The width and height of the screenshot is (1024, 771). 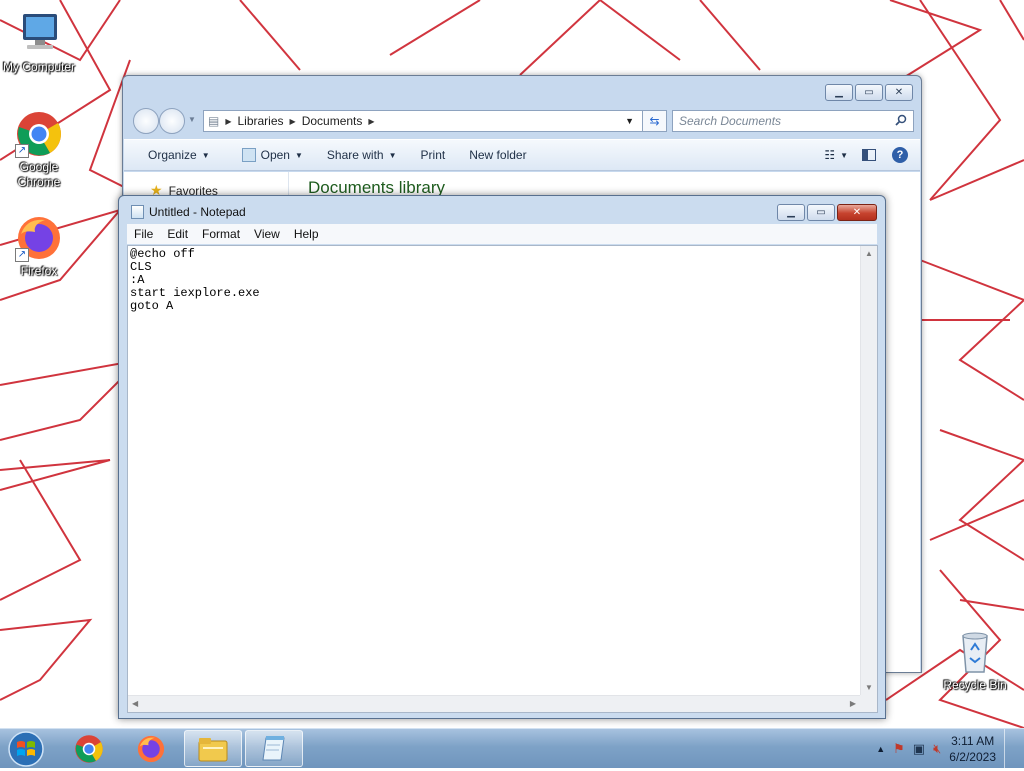 What do you see at coordinates (332, 121) in the screenshot?
I see `breadcrumb-documents: Documents` at bounding box center [332, 121].